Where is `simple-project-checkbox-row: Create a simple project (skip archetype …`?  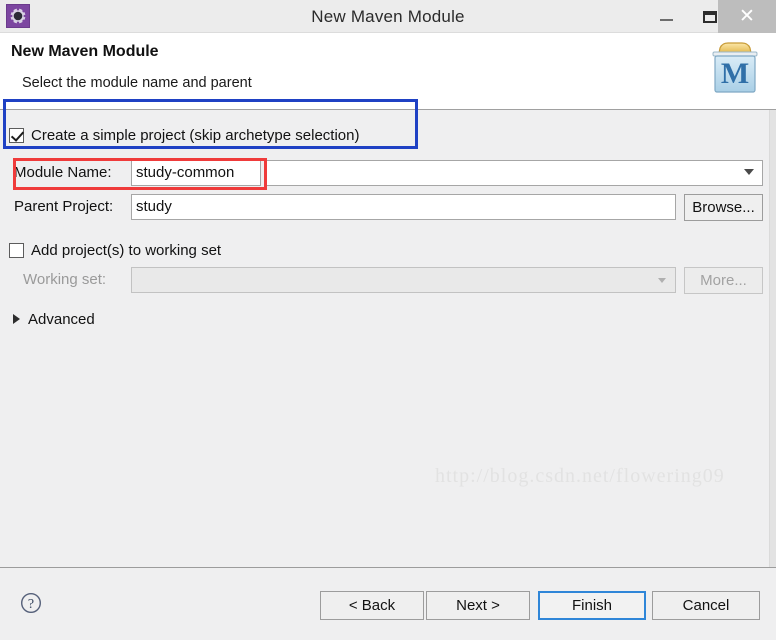 simple-project-checkbox-row: Create a simple project (skip archetype … is located at coordinates (184, 135).